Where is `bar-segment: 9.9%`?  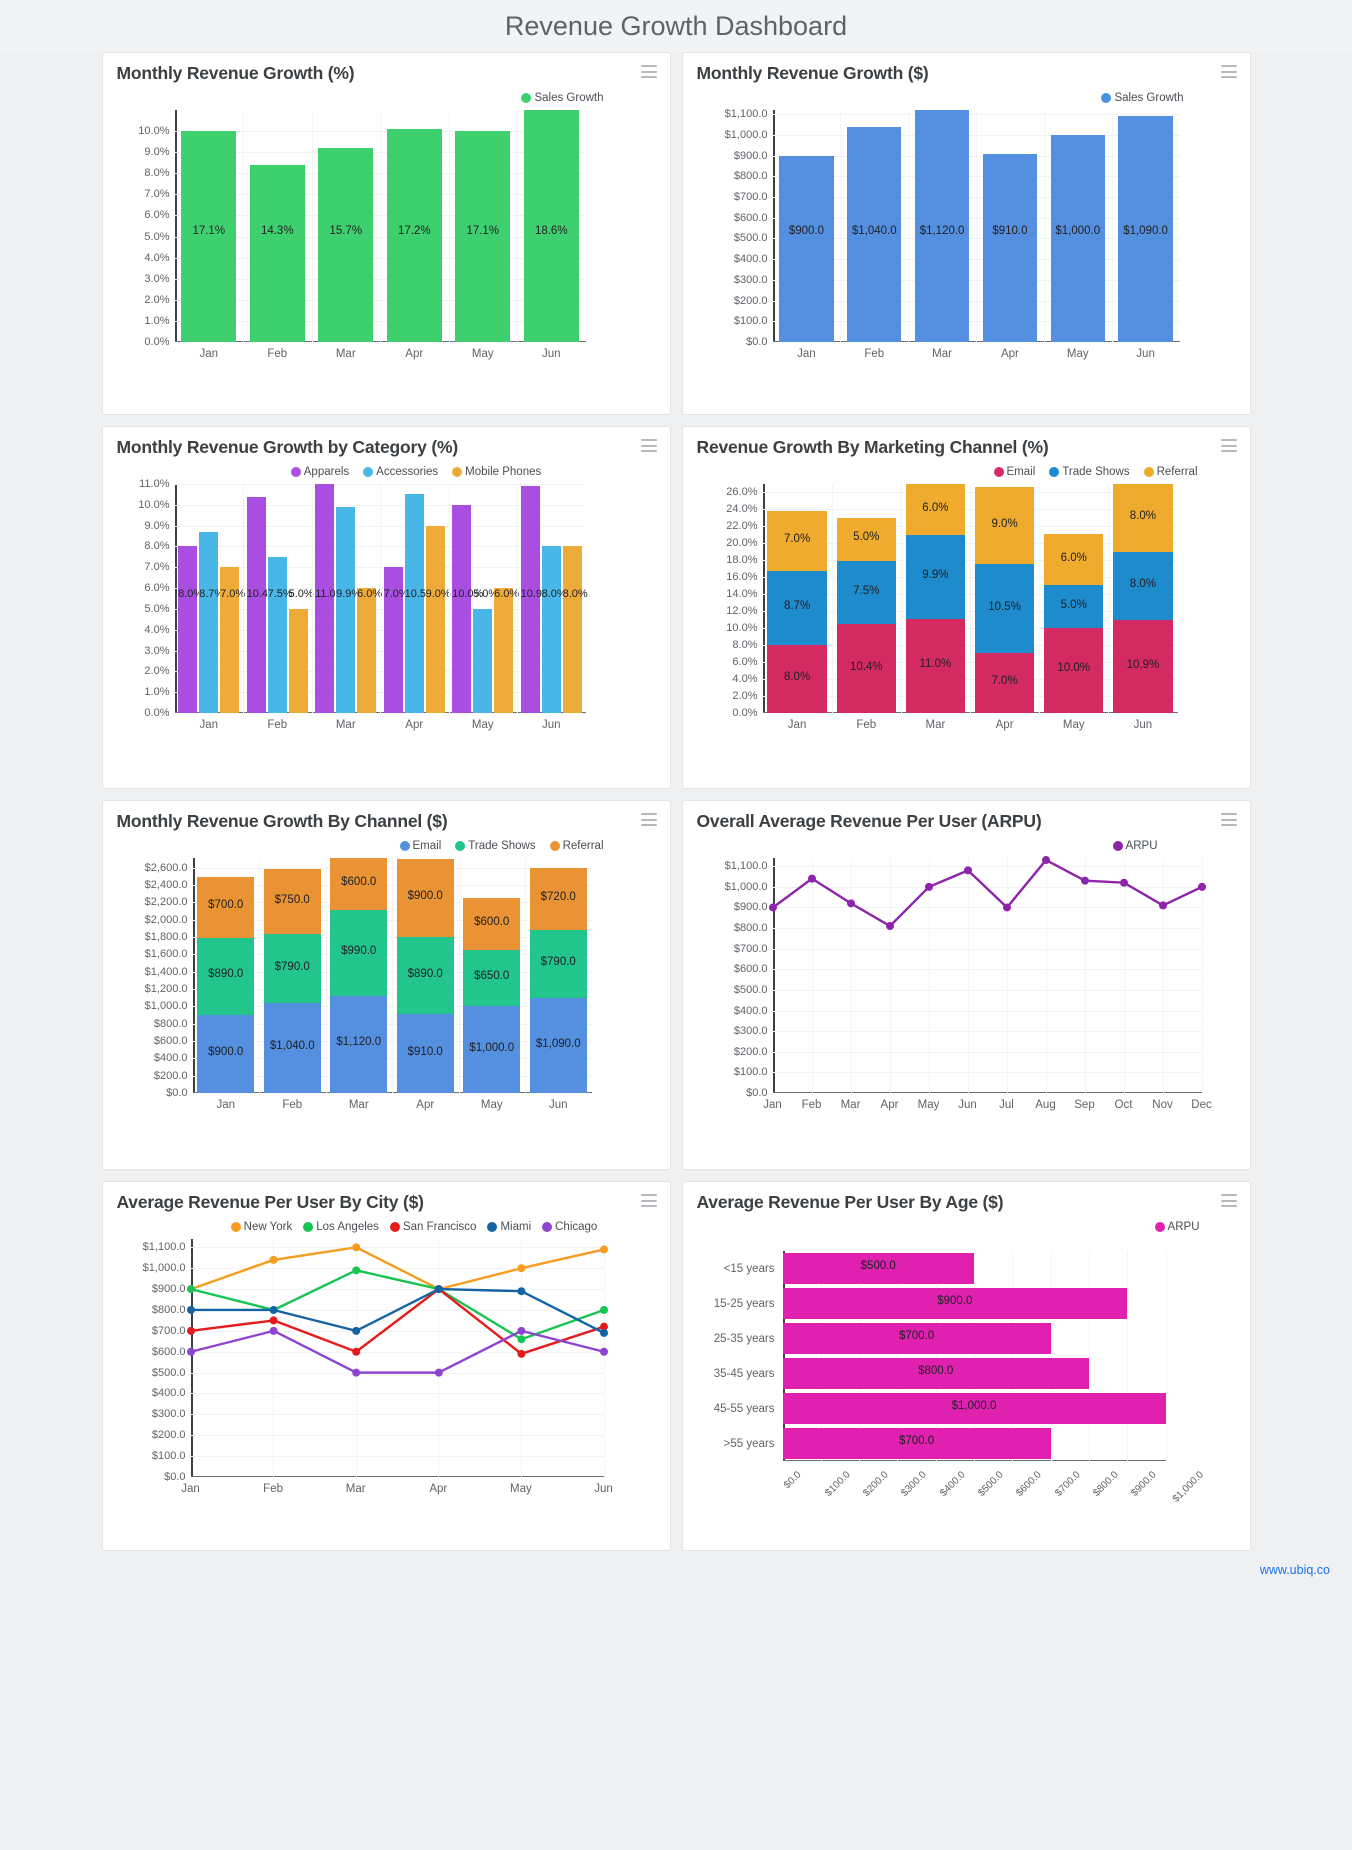
bar-segment: 9.9% is located at coordinates (935, 577).